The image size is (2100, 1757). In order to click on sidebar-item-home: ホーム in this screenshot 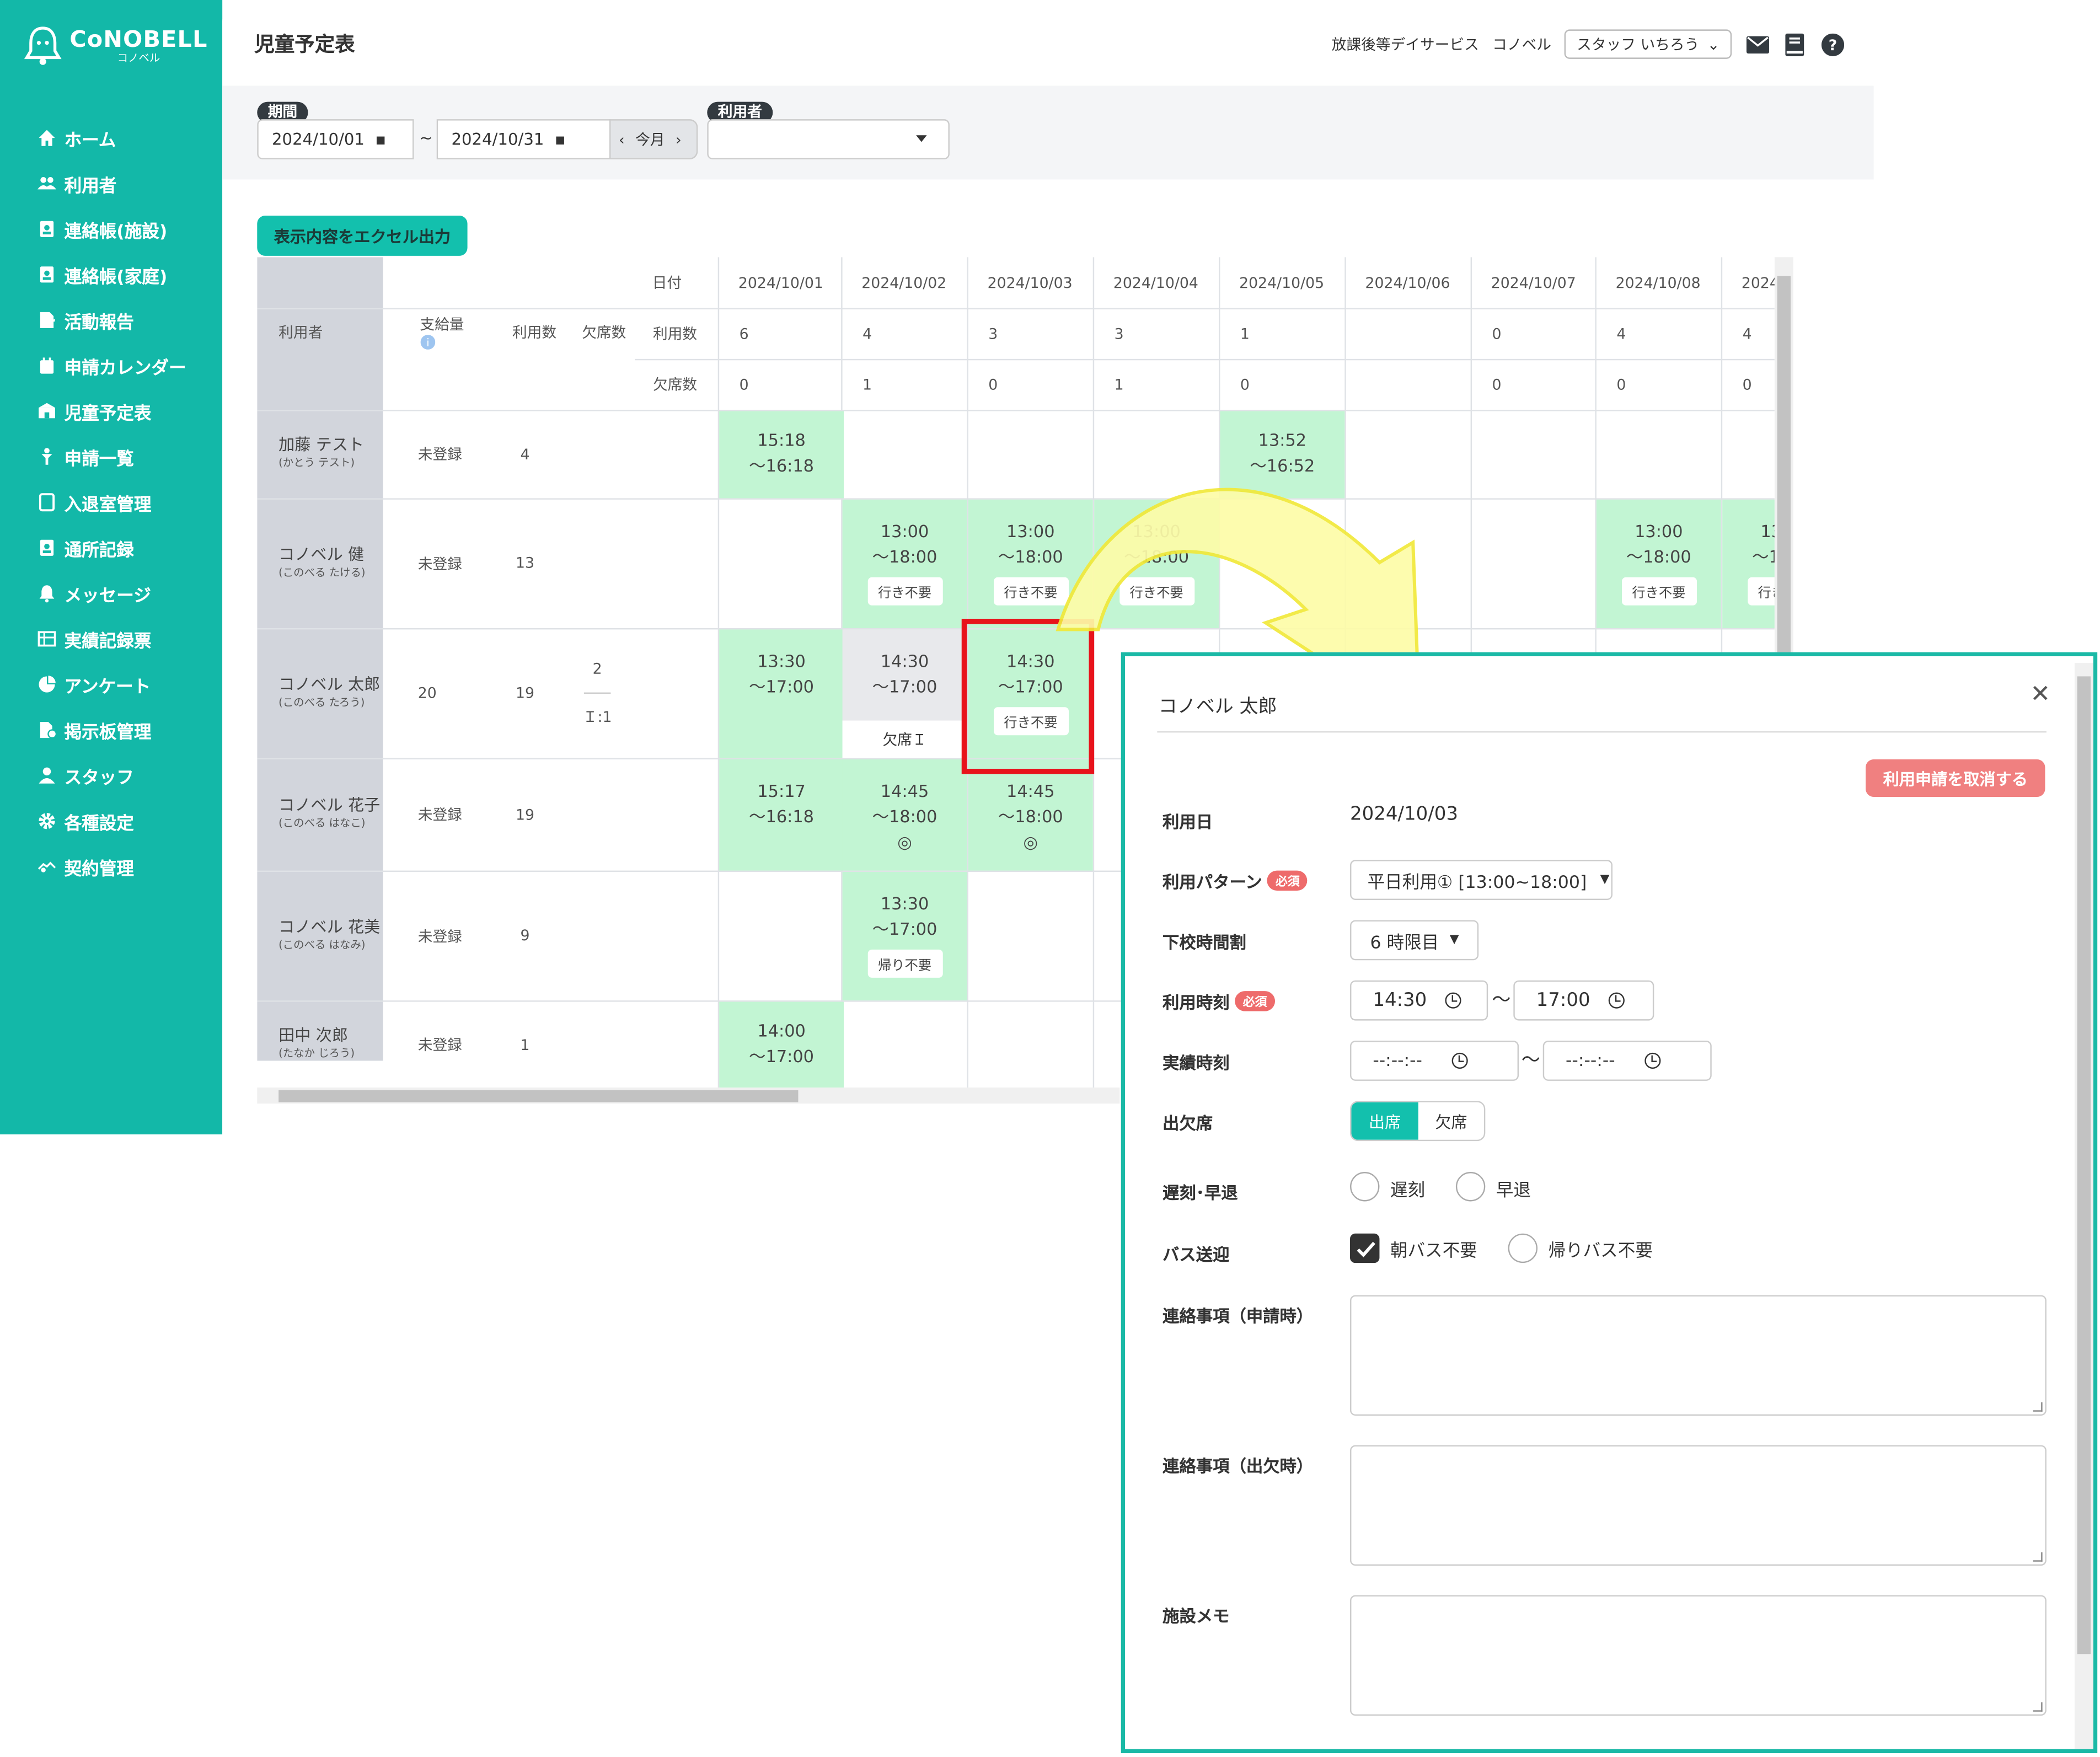, I will do `click(112, 138)`.